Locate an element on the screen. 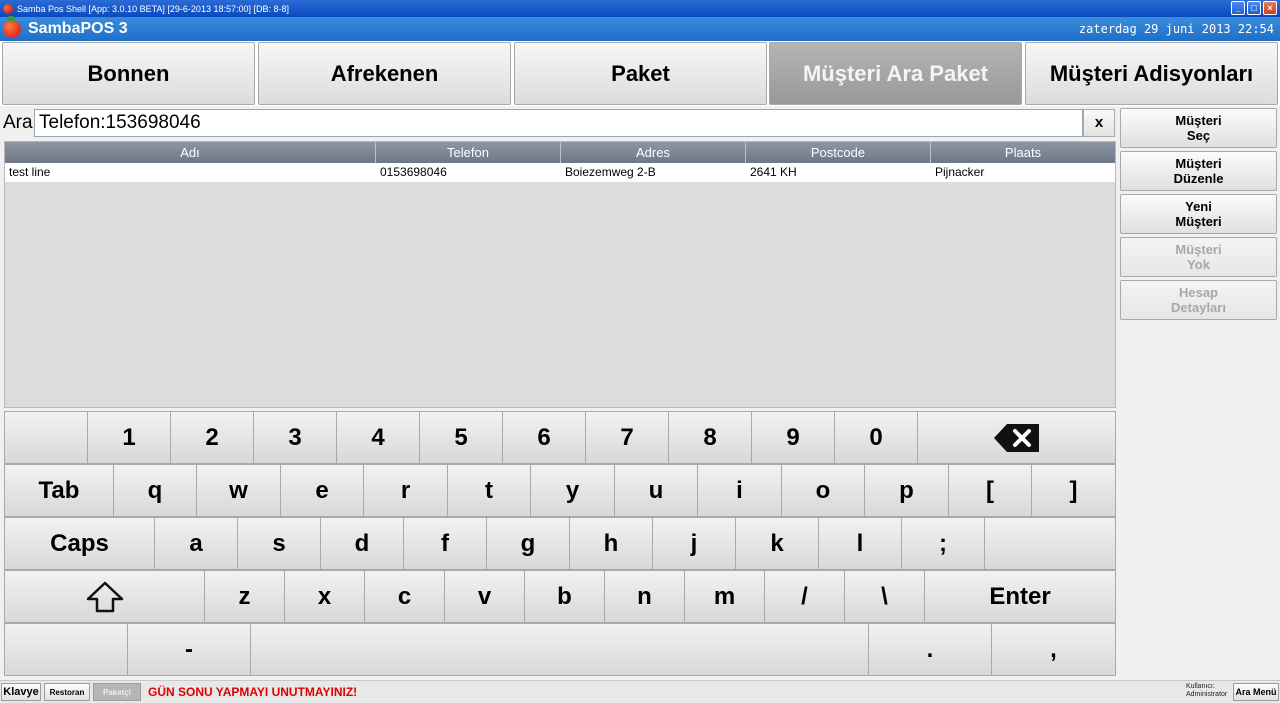 This screenshot has height=703, width=1280. search-input: Telefon:153698046 is located at coordinates (558, 123).